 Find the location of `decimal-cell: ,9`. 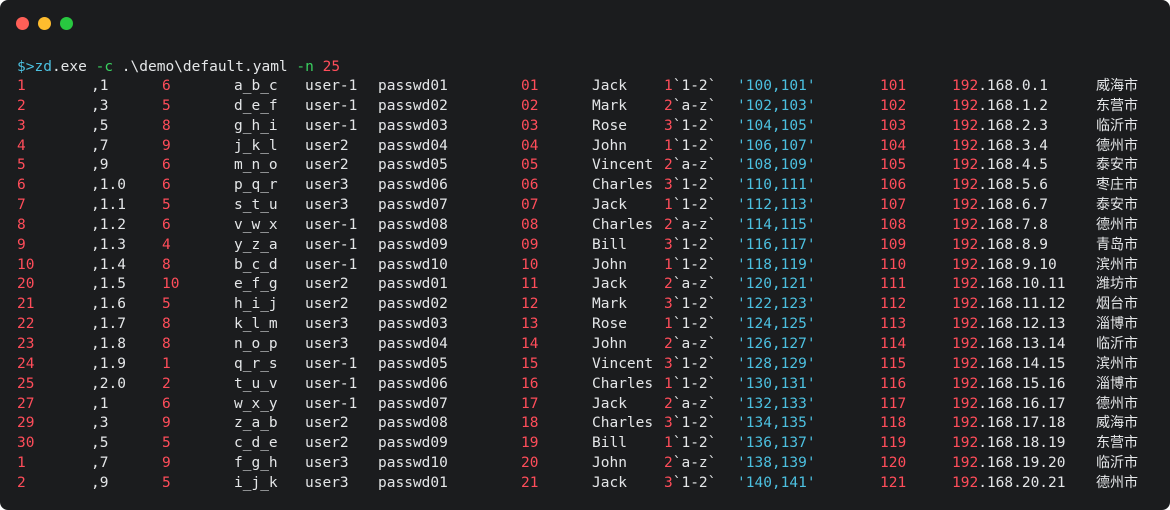

decimal-cell: ,9 is located at coordinates (100, 165).